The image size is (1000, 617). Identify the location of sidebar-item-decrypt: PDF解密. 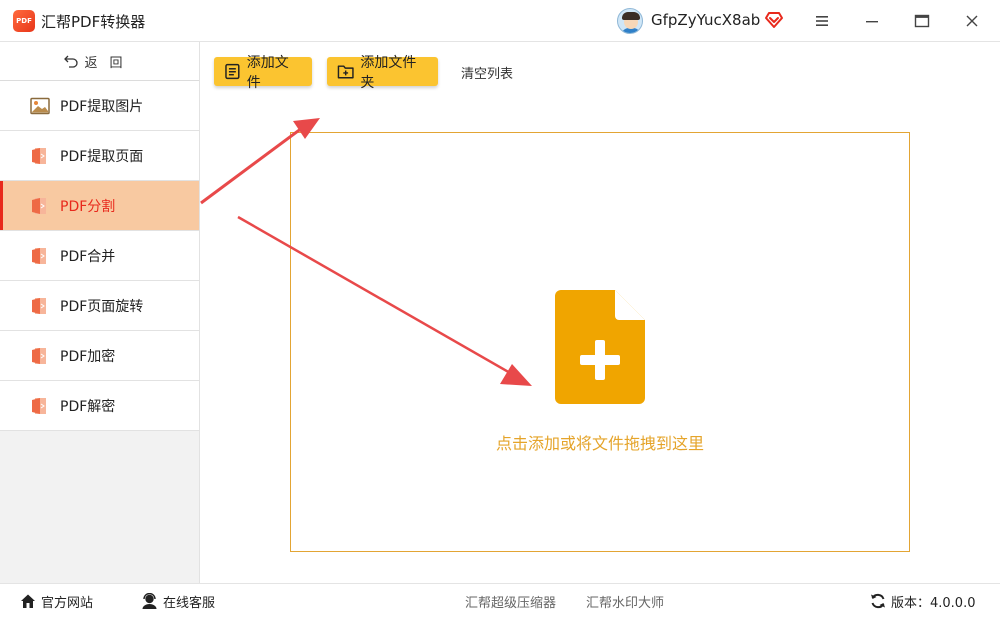
(99, 406).